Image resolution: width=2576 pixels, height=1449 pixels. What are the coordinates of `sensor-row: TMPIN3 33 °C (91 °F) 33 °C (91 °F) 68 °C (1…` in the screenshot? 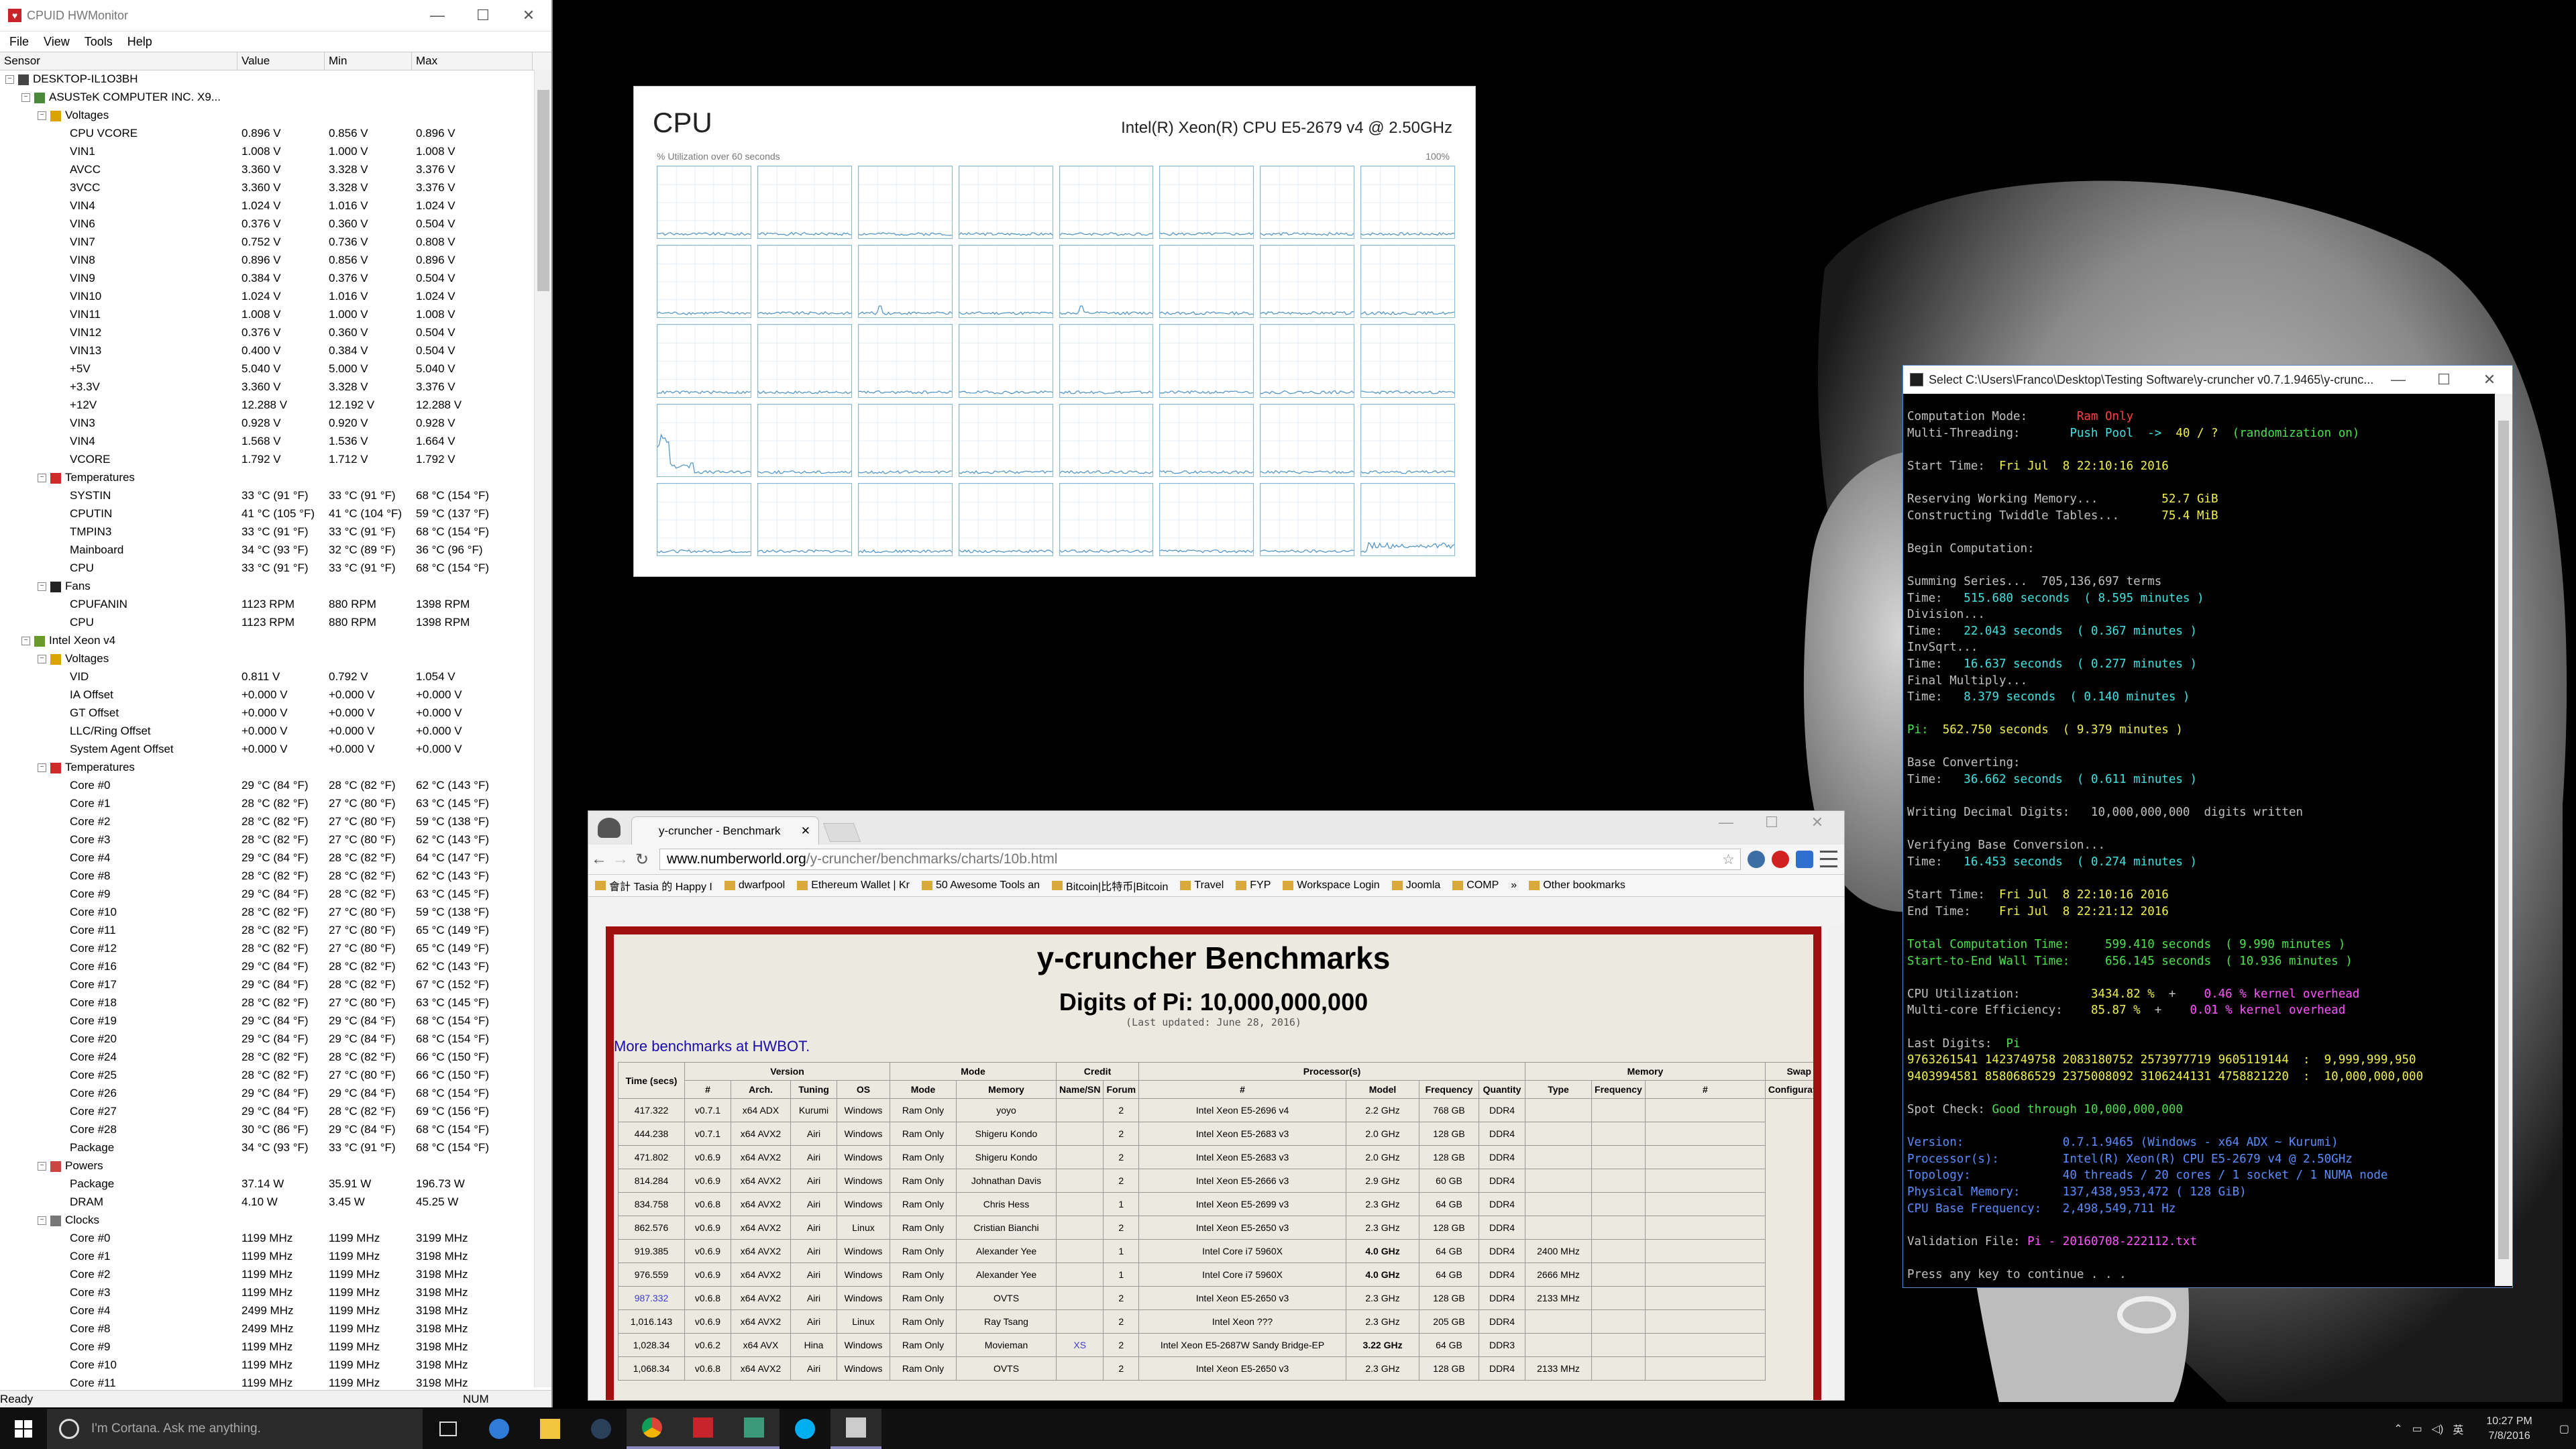 It's located at (267, 532).